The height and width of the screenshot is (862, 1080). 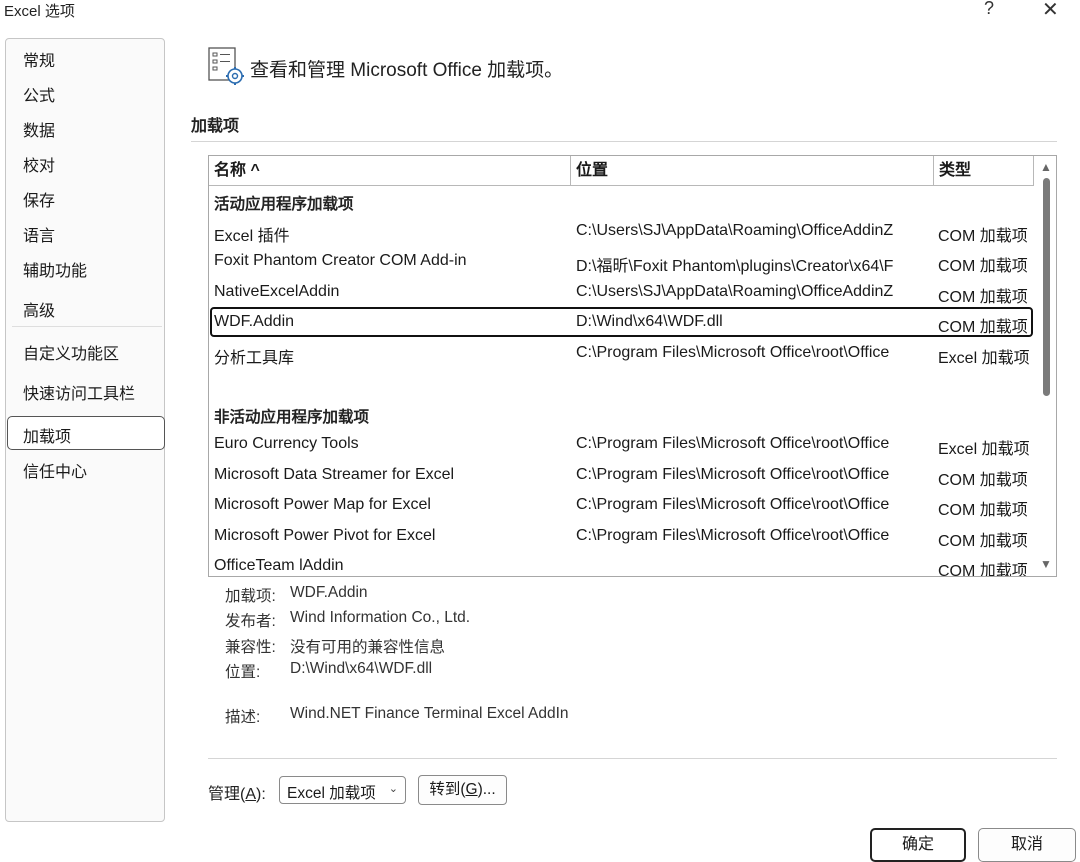 I want to click on column-header-type: 类型, so click(x=984, y=171).